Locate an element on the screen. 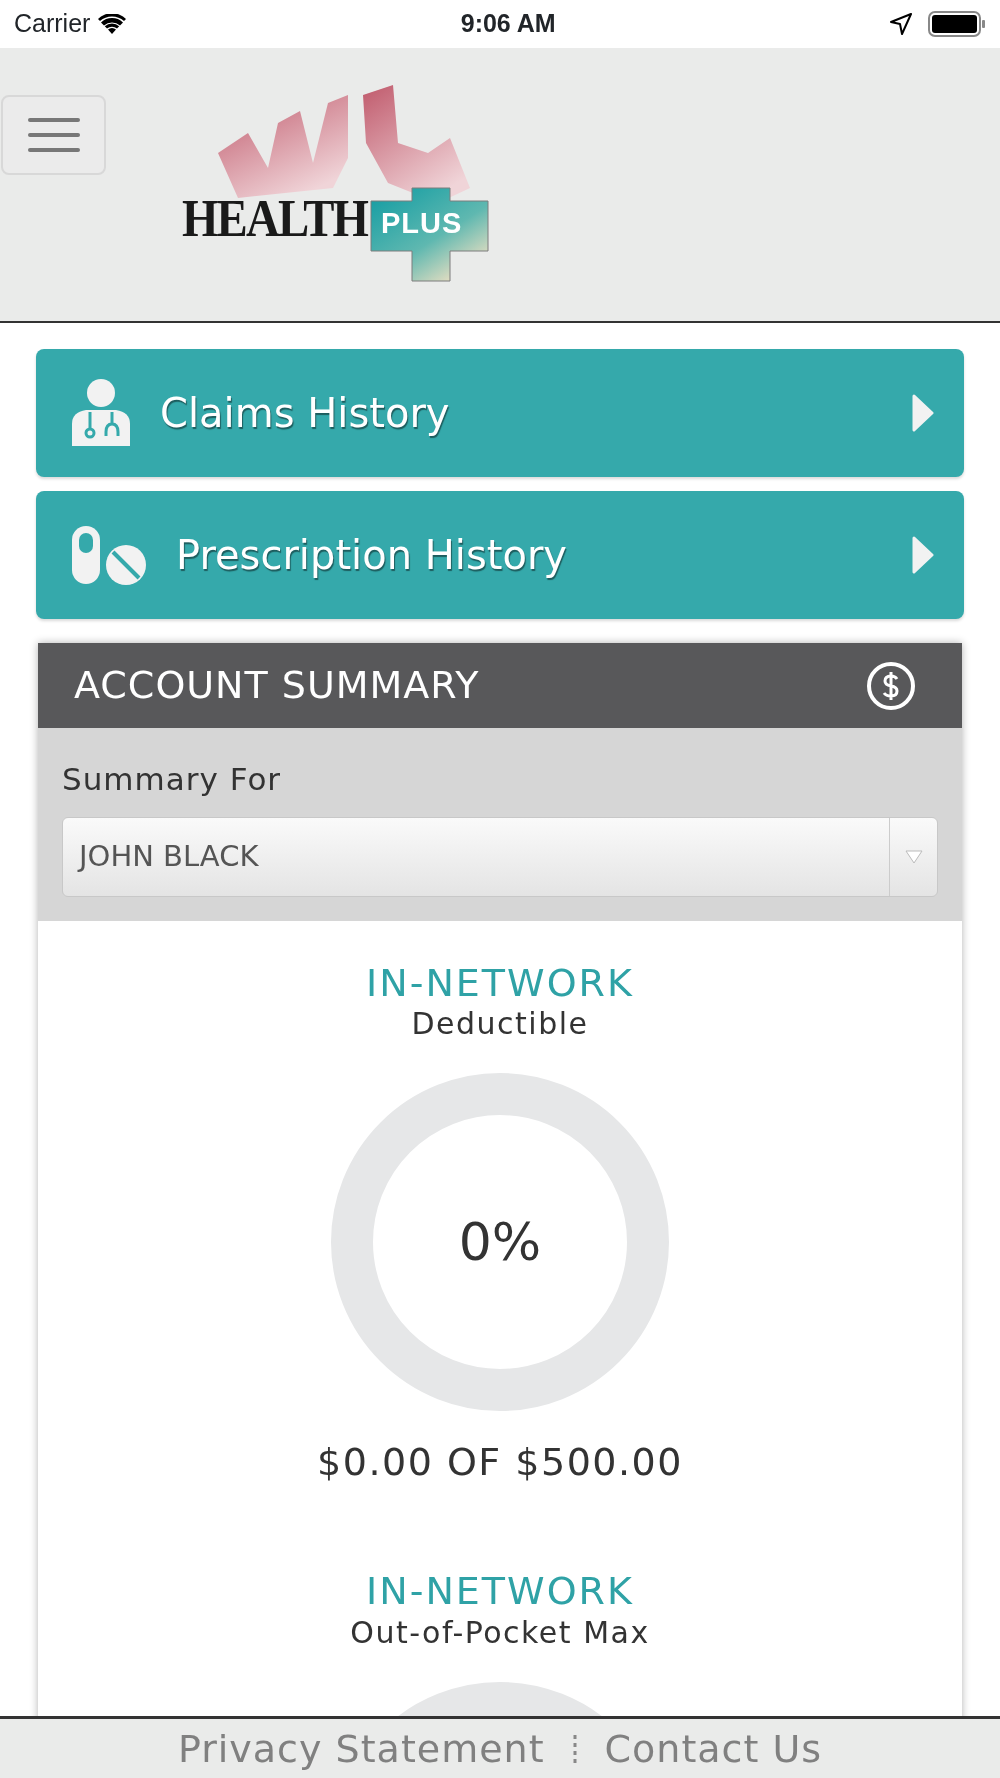  carrier-name: Carrier is located at coordinates (52, 24).